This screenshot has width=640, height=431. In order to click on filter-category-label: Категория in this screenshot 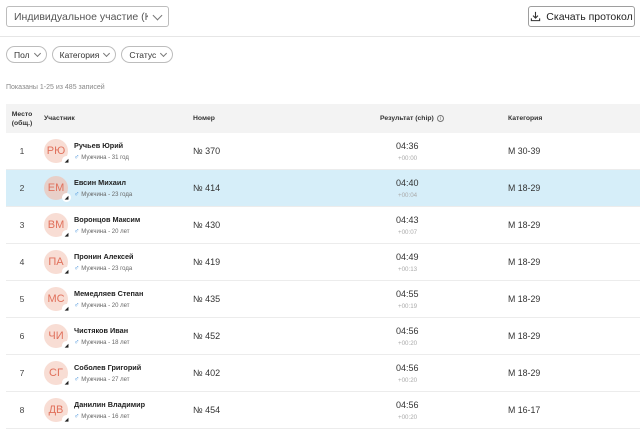, I will do `click(79, 54)`.